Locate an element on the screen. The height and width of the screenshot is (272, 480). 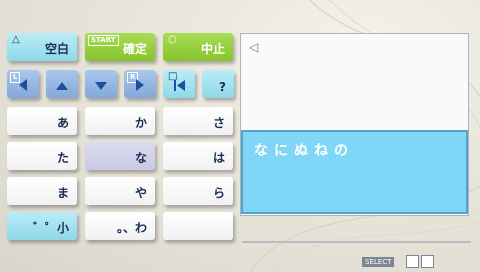
kana-key-ma: ま is located at coordinates (42, 191).